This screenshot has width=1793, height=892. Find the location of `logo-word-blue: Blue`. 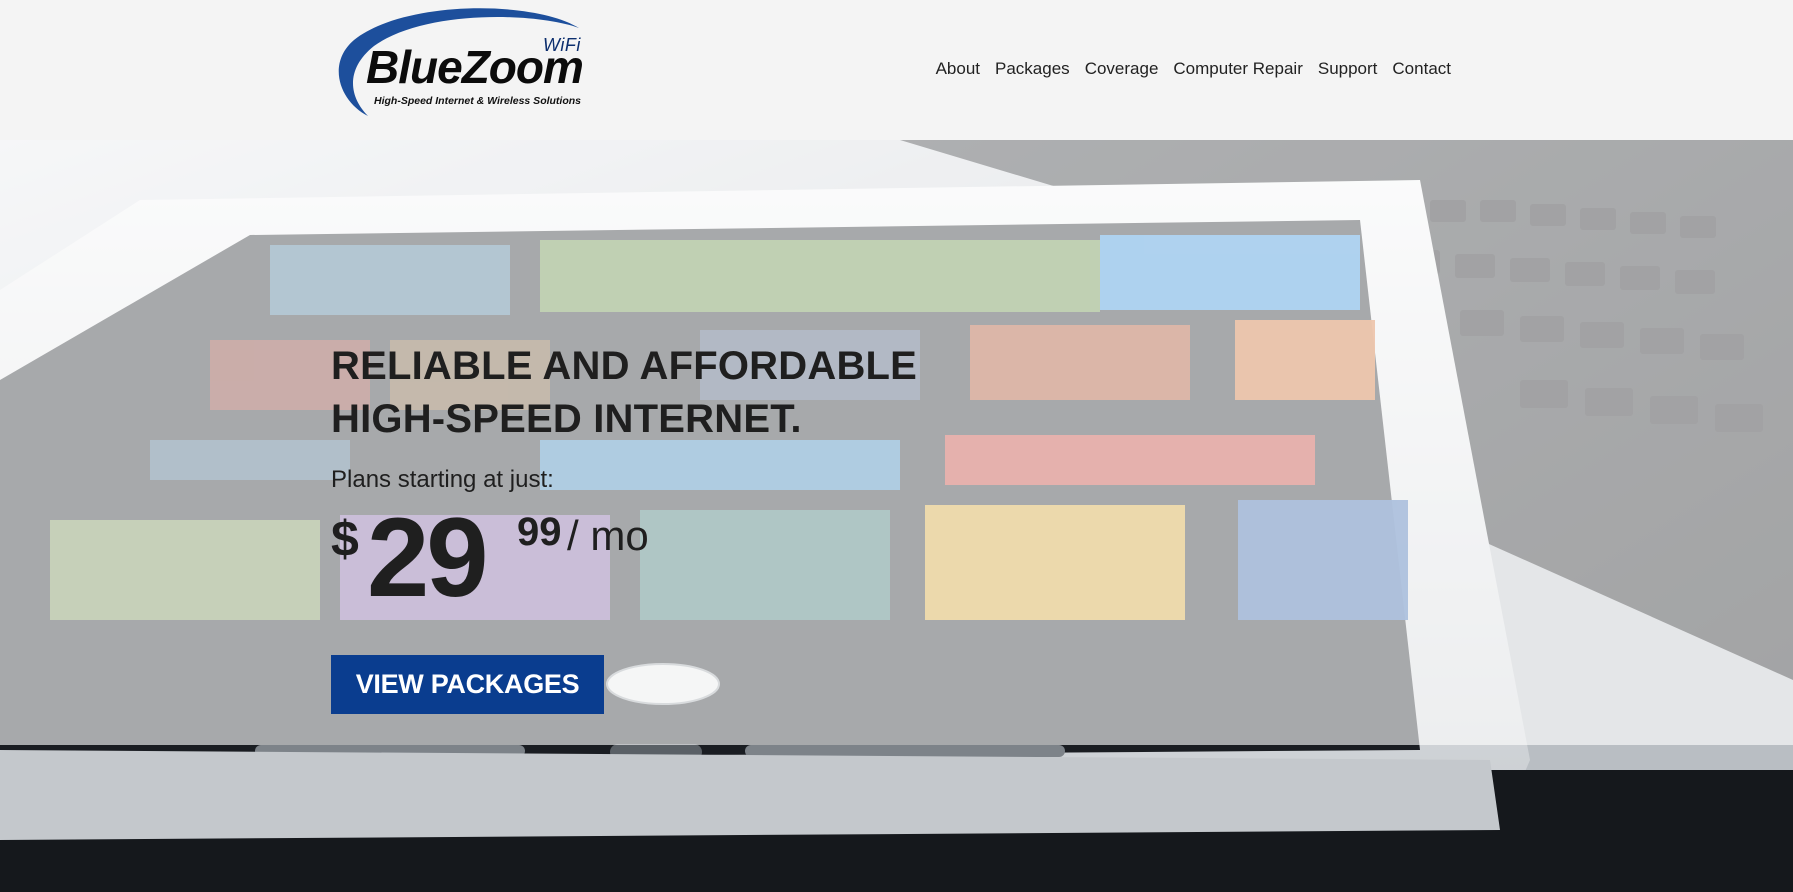

logo-word-blue: Blue is located at coordinates (414, 67).